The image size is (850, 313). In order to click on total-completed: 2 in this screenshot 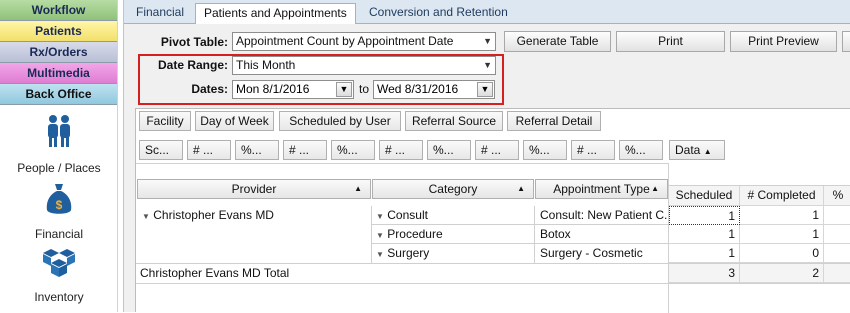, I will do `click(782, 273)`.